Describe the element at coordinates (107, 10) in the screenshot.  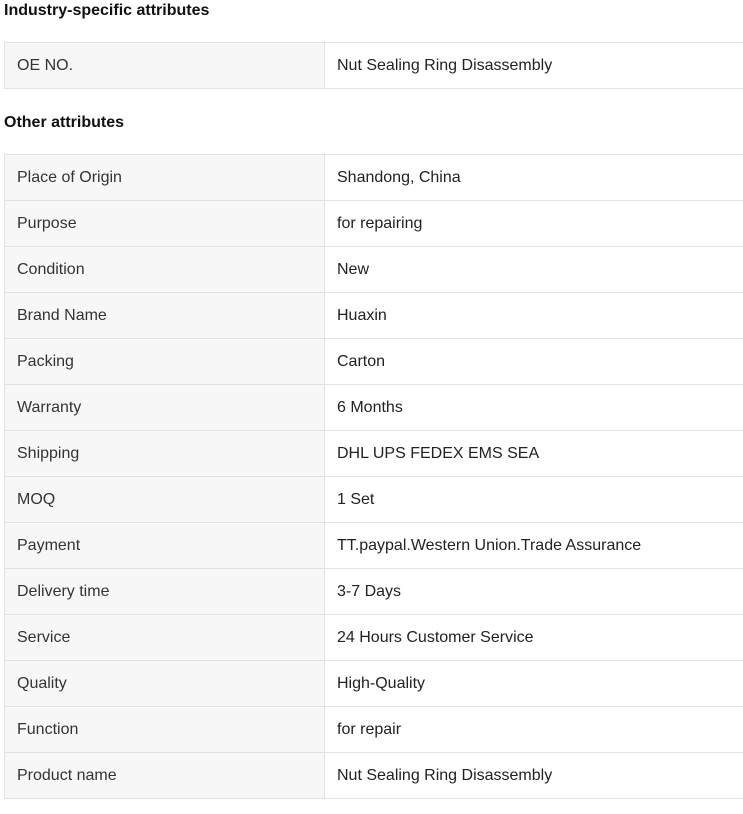
I see `industry-attributes-title: Industry-specific attributes` at that location.